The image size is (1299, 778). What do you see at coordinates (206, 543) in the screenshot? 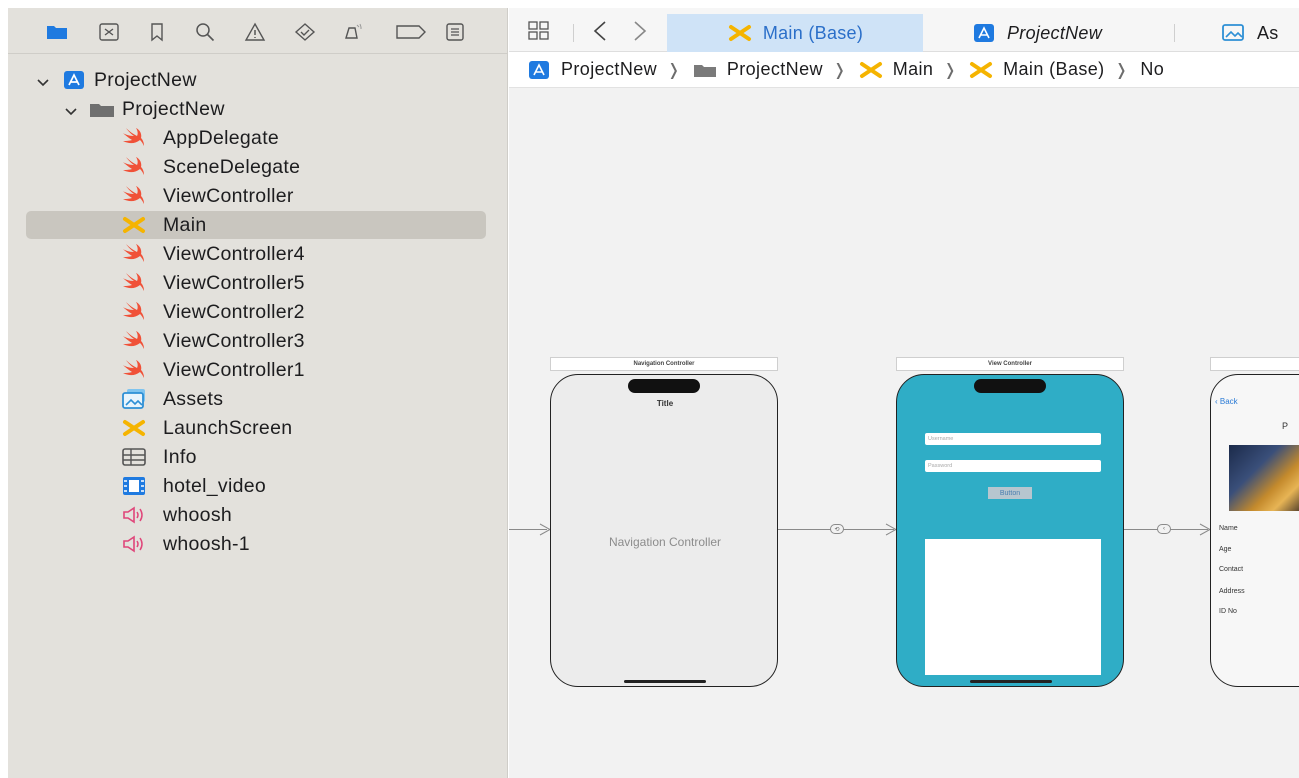
I see `tree-item-label: whoosh-1` at bounding box center [206, 543].